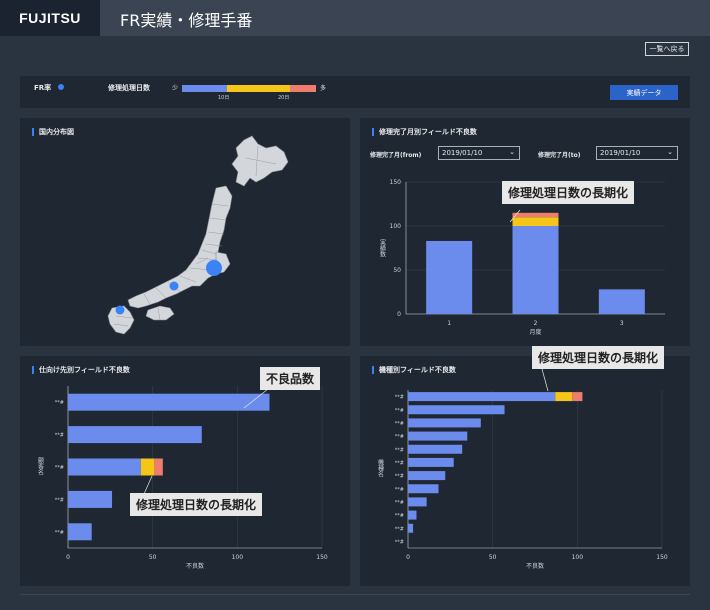 This screenshot has width=710, height=610. Describe the element at coordinates (175, 88) in the screenshot. I see `legend-min-label: 少` at that location.